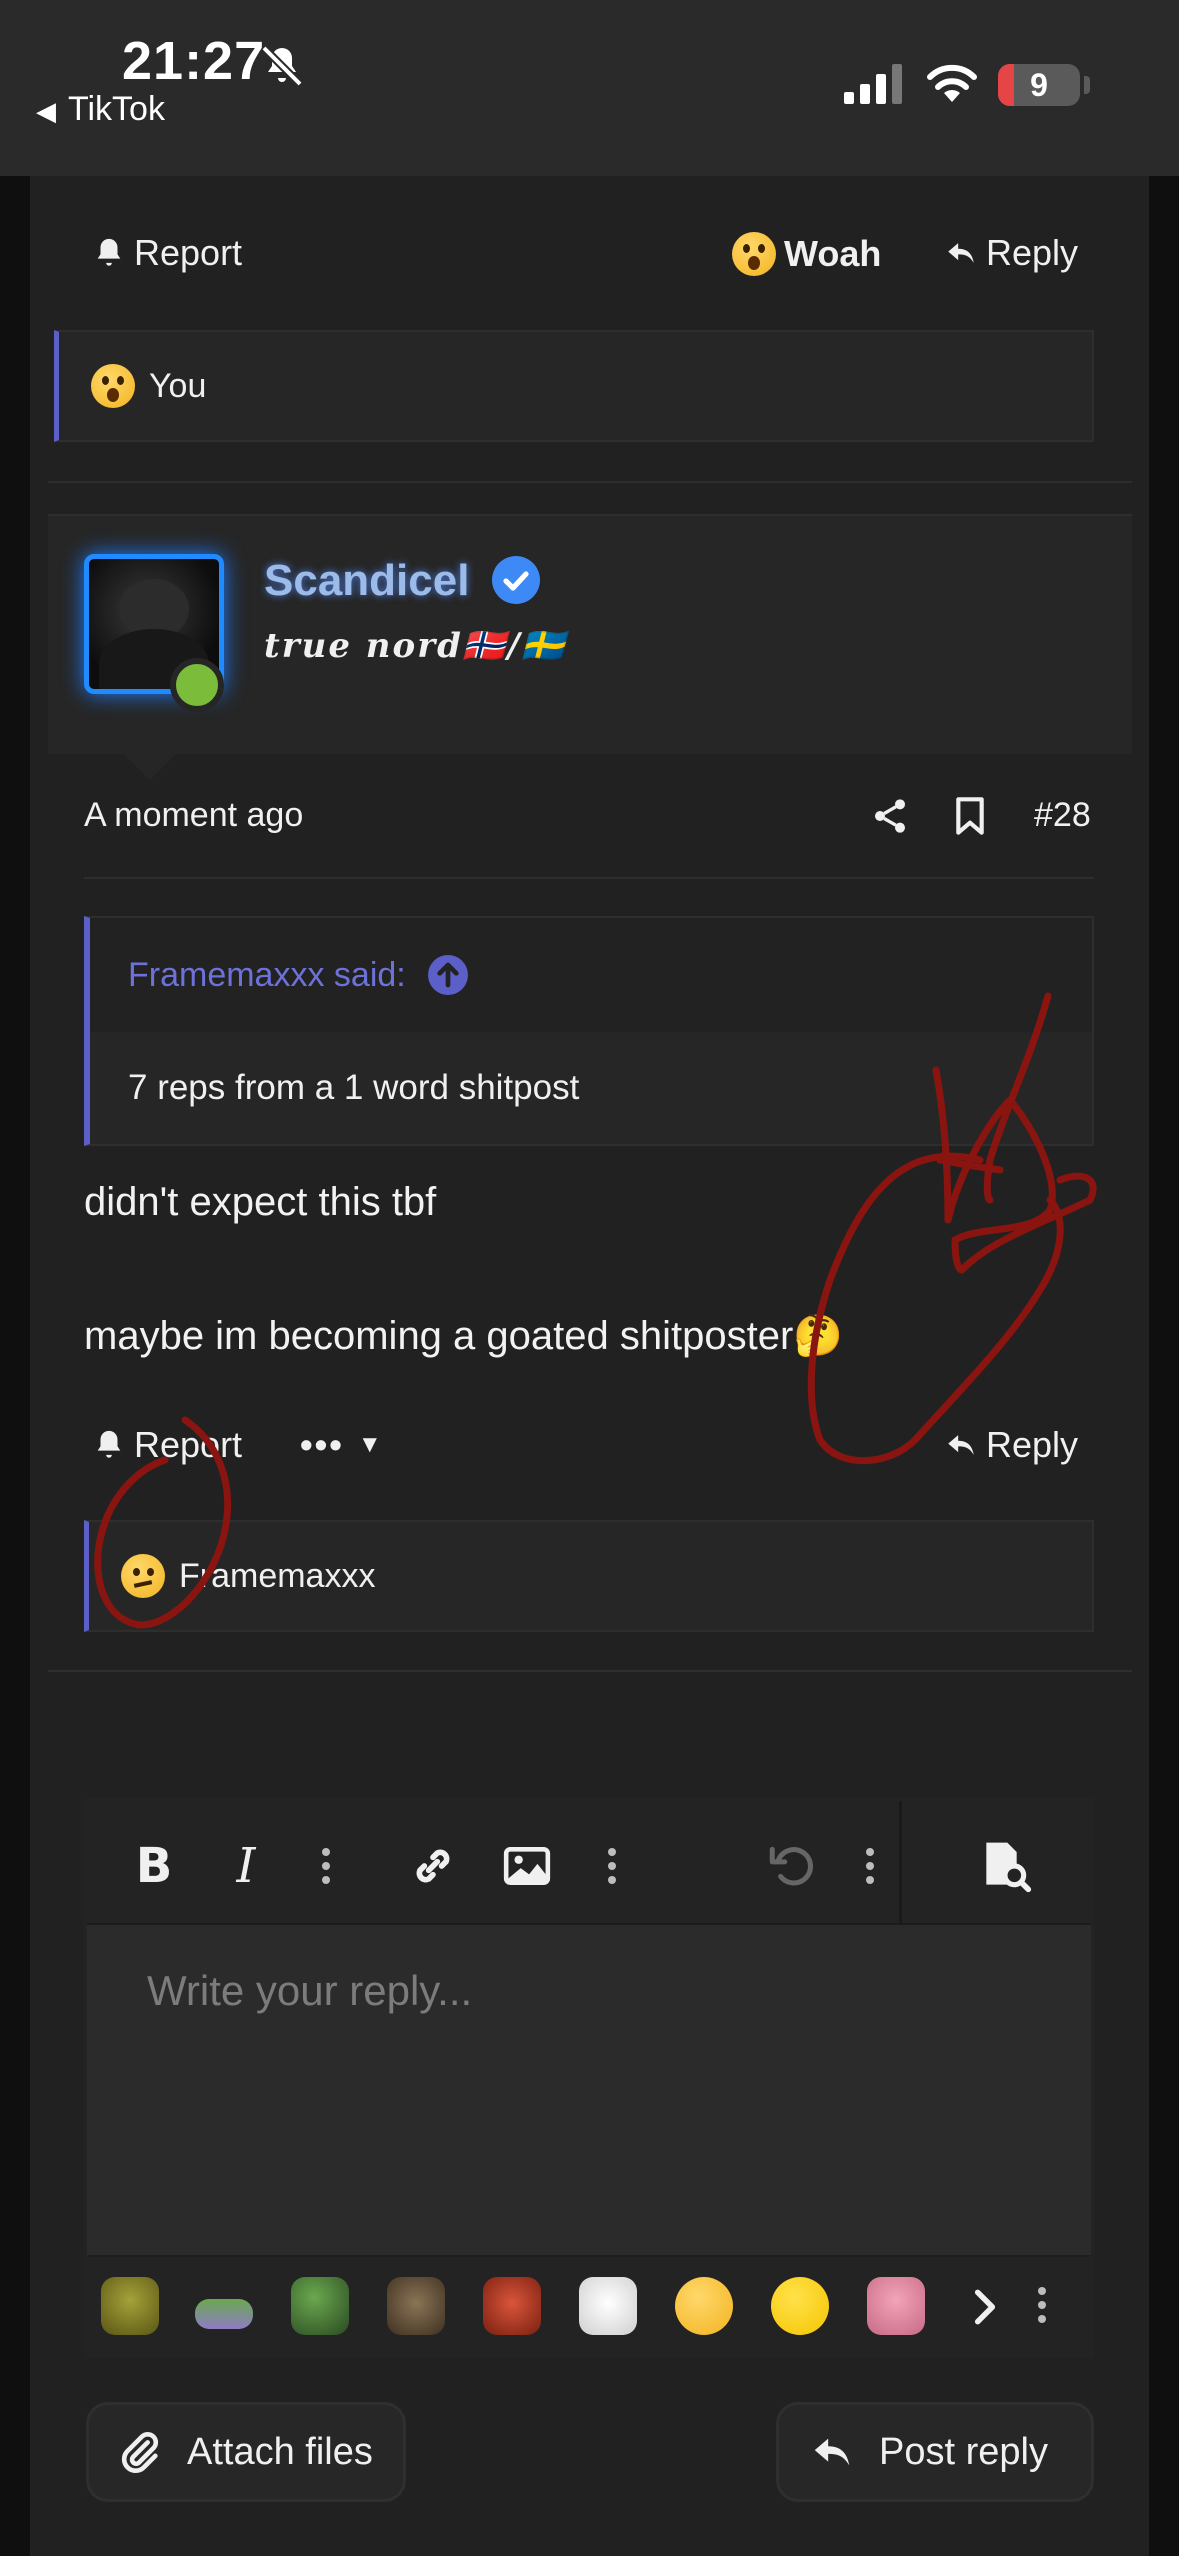 The image size is (1179, 2556). What do you see at coordinates (464, 1336) in the screenshot?
I see `post-body-line-2: maybe im becoming a goated shitposter🤔` at bounding box center [464, 1336].